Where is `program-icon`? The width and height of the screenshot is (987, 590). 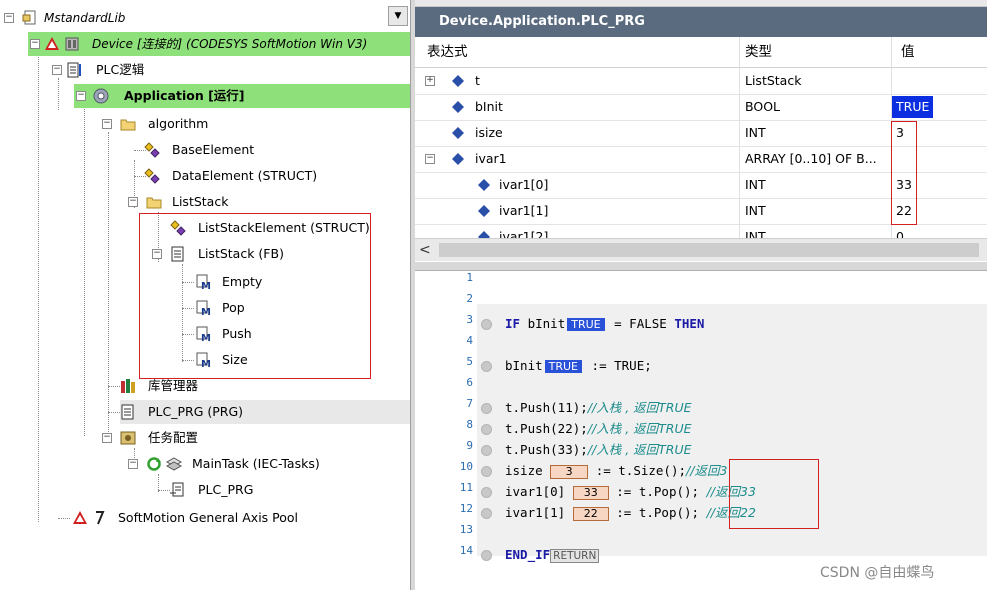
program-icon is located at coordinates (127, 412).